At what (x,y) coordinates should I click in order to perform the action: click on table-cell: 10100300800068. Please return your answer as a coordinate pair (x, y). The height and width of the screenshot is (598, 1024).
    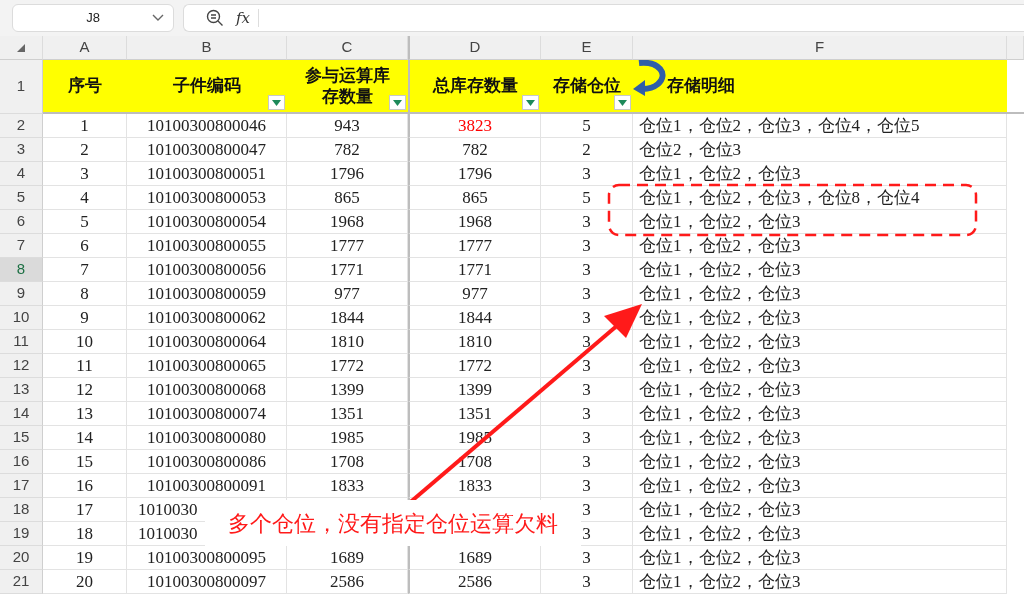
    Looking at the image, I should click on (207, 390).